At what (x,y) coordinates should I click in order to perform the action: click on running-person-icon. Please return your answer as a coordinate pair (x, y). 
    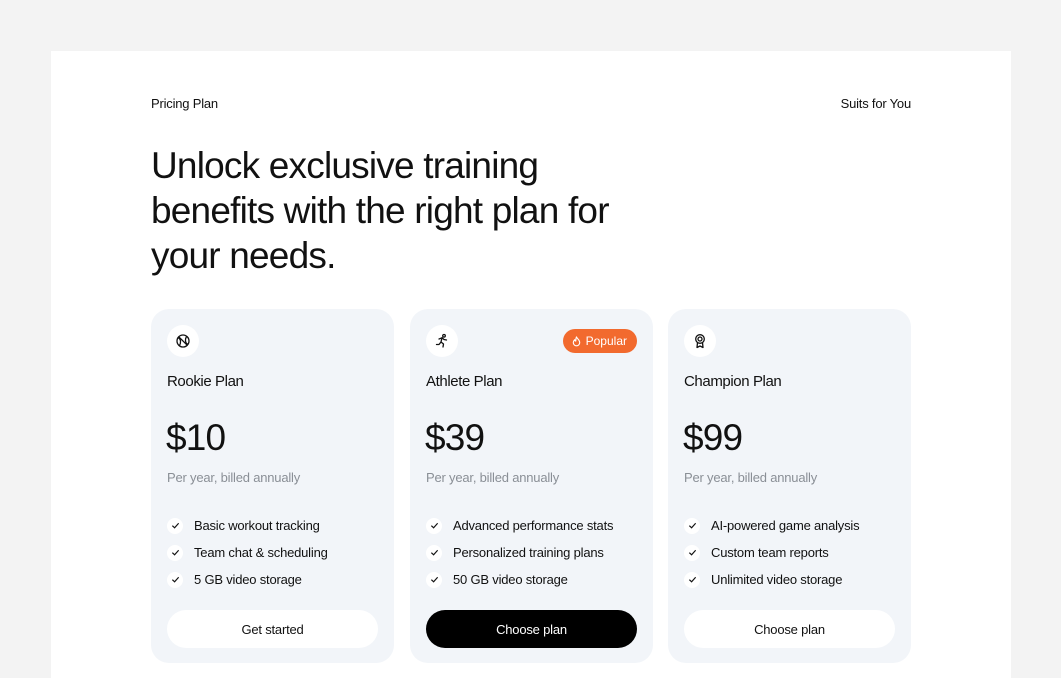
    Looking at the image, I should click on (442, 341).